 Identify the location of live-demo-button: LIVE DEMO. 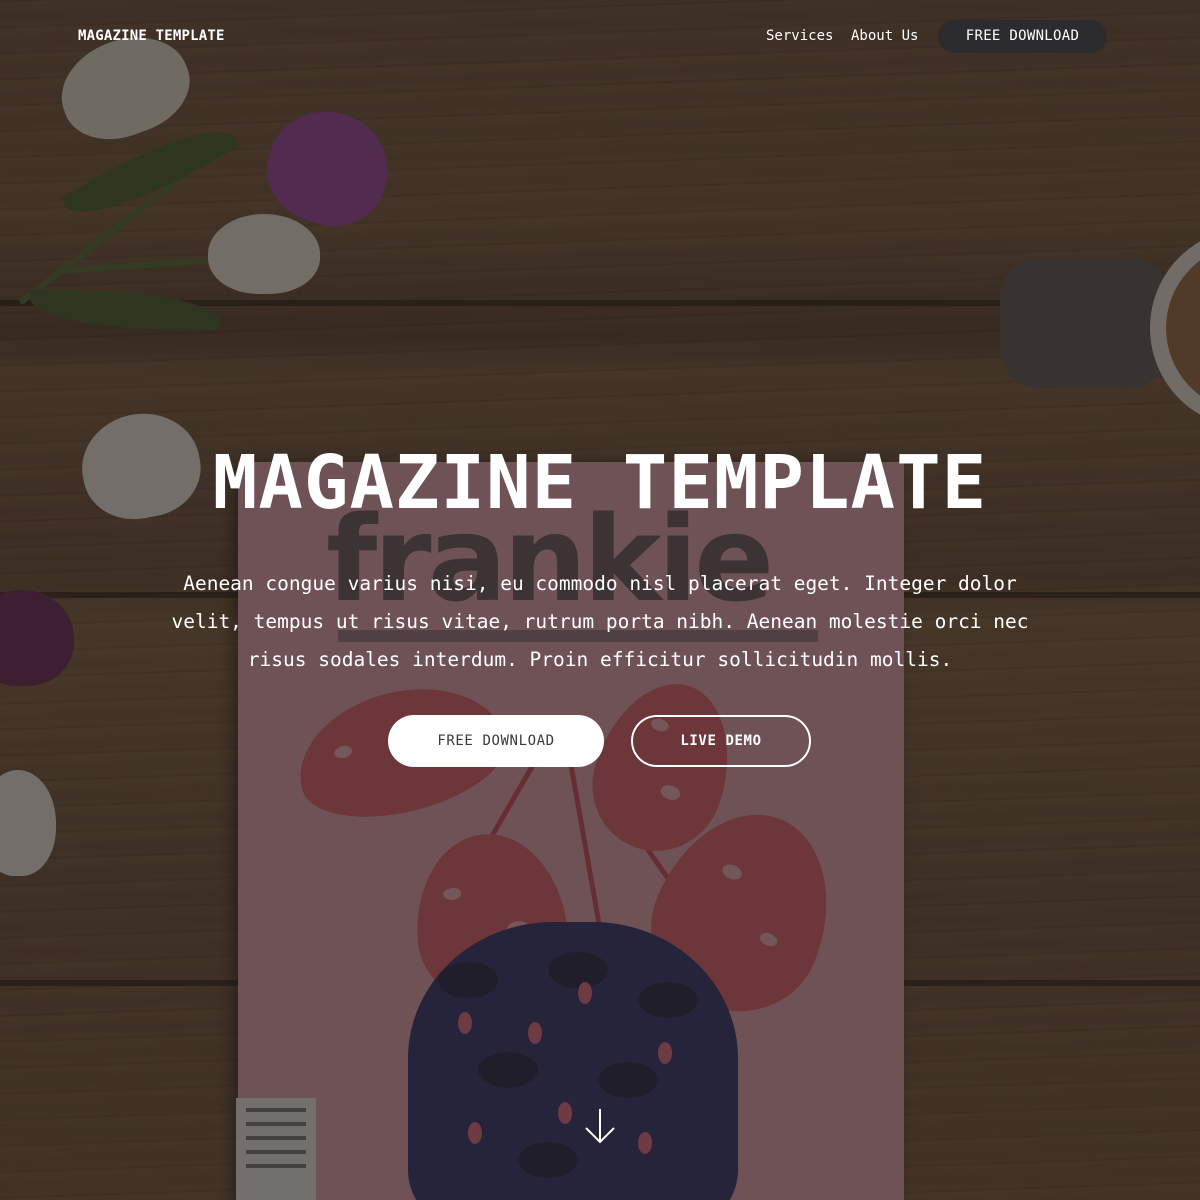
(721, 741).